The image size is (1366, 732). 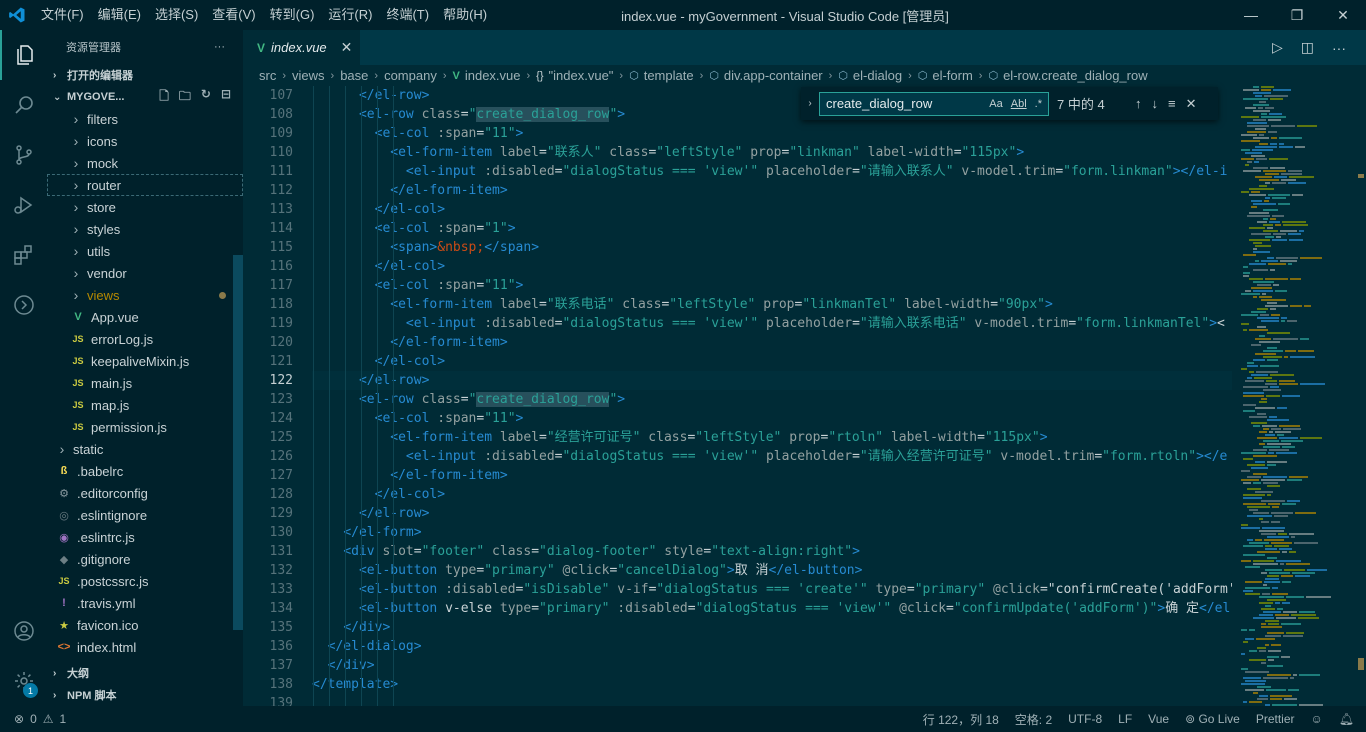 What do you see at coordinates (1299, 396) in the screenshot?
I see `minimap` at bounding box center [1299, 396].